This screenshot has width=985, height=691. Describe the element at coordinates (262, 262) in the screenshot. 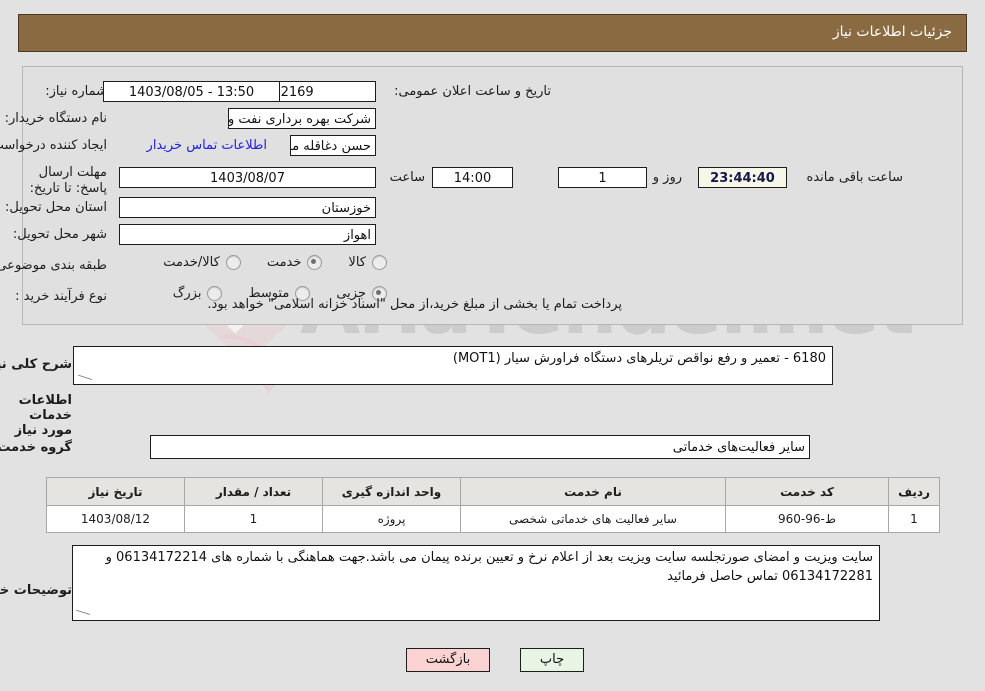

I see `category-radio-group: کالا خدمت کالا/خدمت` at that location.